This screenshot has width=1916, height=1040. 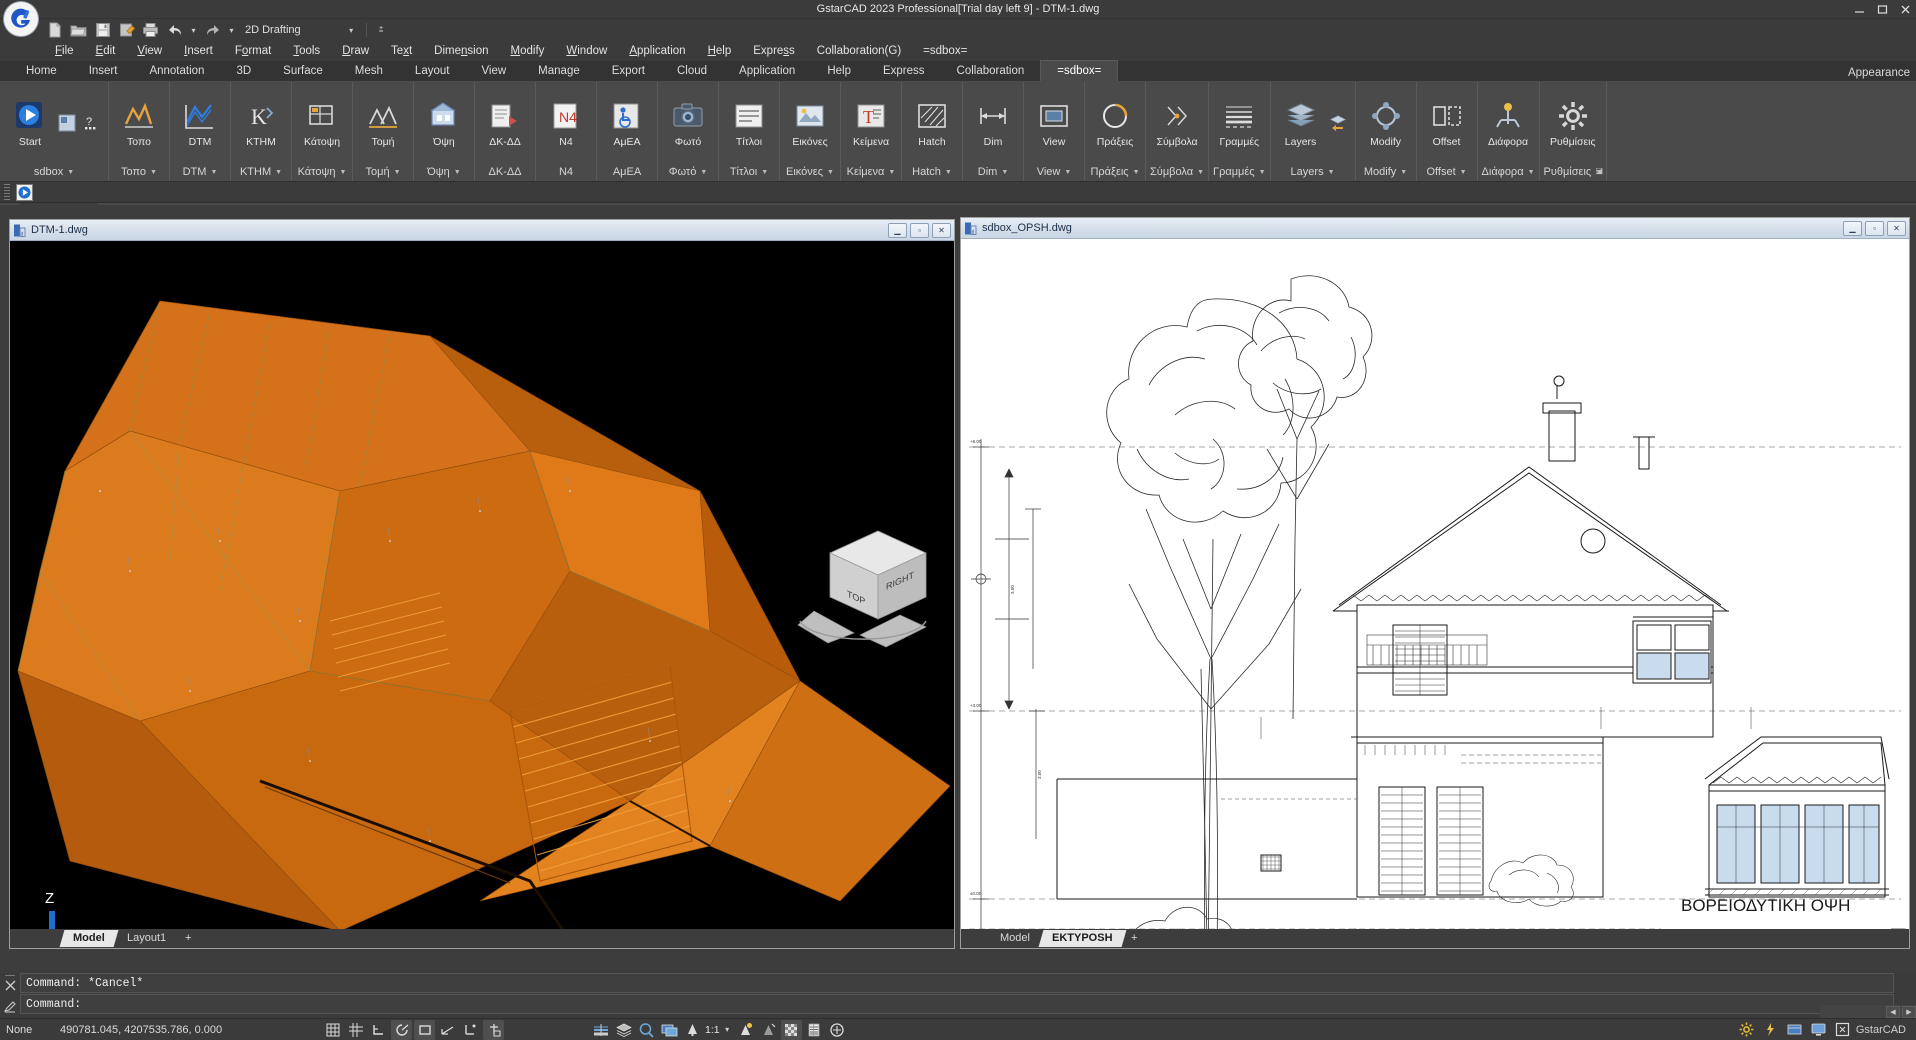 What do you see at coordinates (919, 230) in the screenshot?
I see `dwg-maximize-icon: ▫` at bounding box center [919, 230].